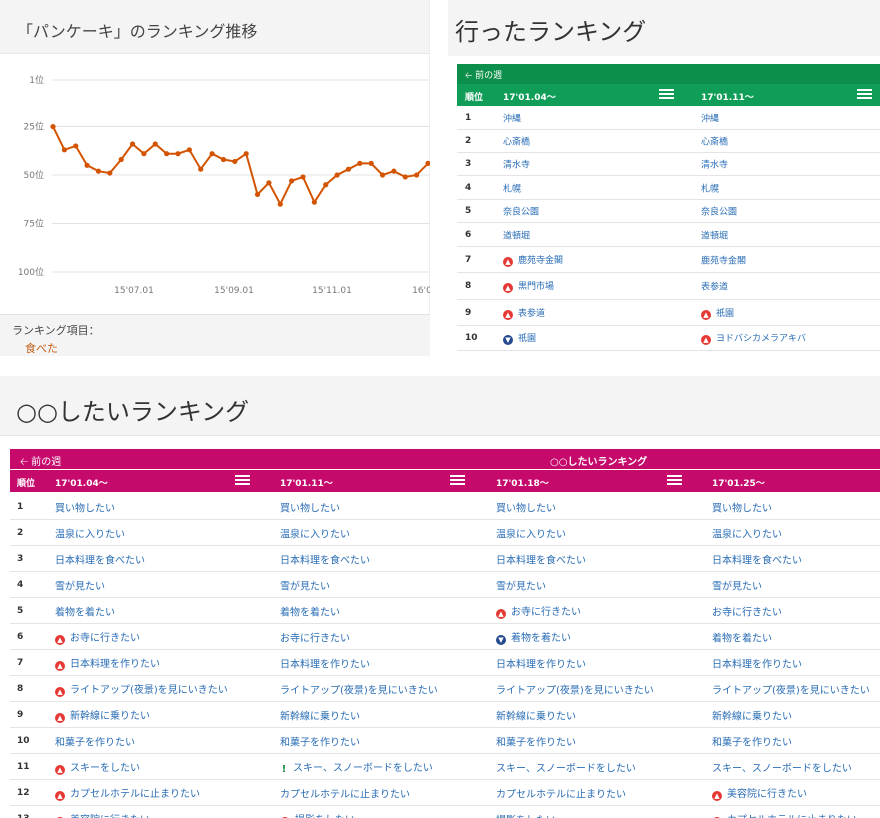  What do you see at coordinates (102, 814) in the screenshot?
I see `wish-link: ▲美容院に行きたい` at bounding box center [102, 814].